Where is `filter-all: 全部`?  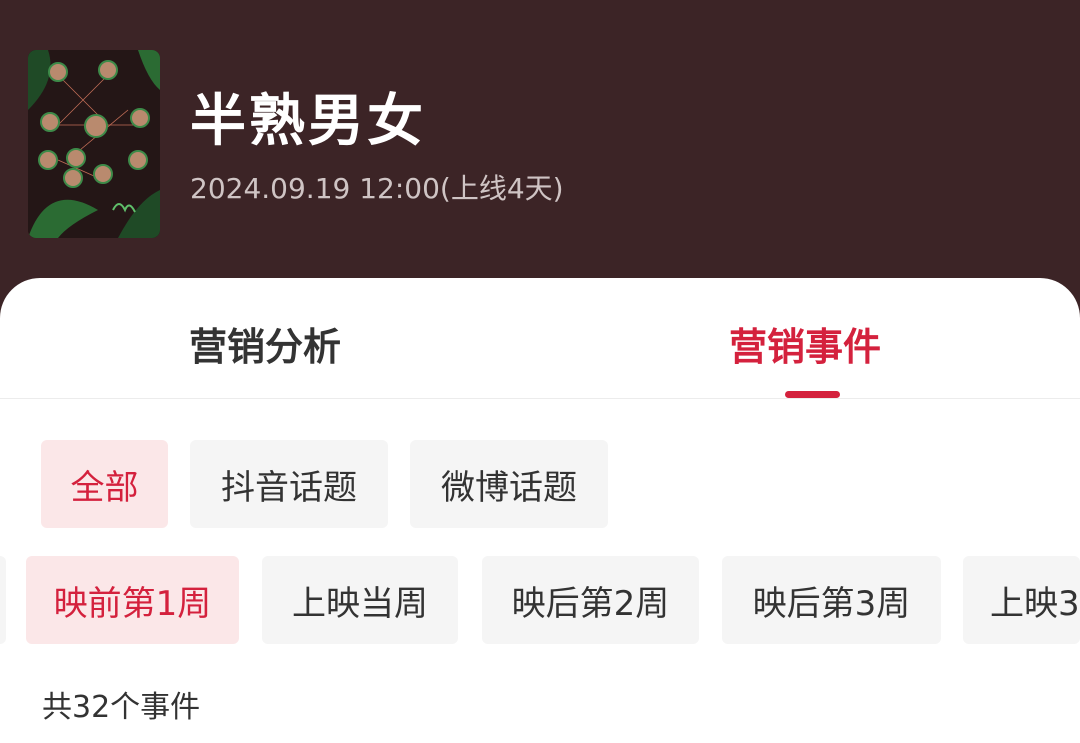
filter-all: 全部 is located at coordinates (104, 484).